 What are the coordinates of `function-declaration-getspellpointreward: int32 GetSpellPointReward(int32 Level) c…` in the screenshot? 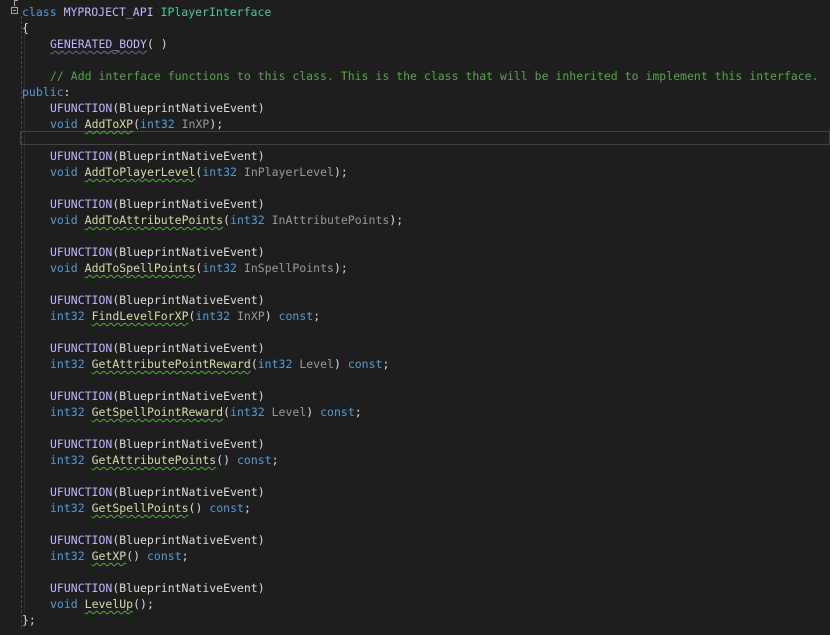 It's located at (206, 412).